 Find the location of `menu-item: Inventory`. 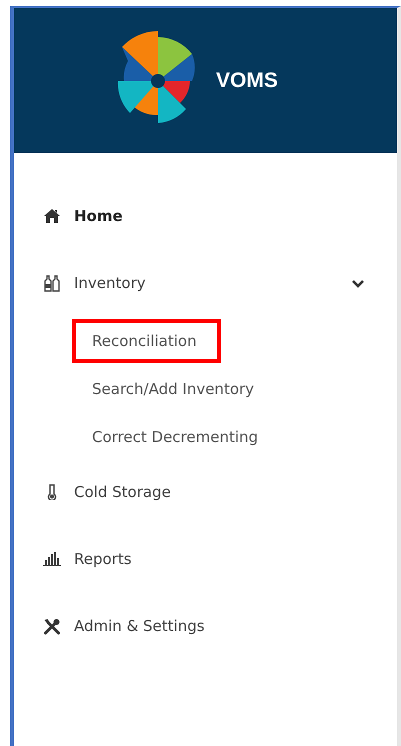

menu-item: Inventory is located at coordinates (205, 283).